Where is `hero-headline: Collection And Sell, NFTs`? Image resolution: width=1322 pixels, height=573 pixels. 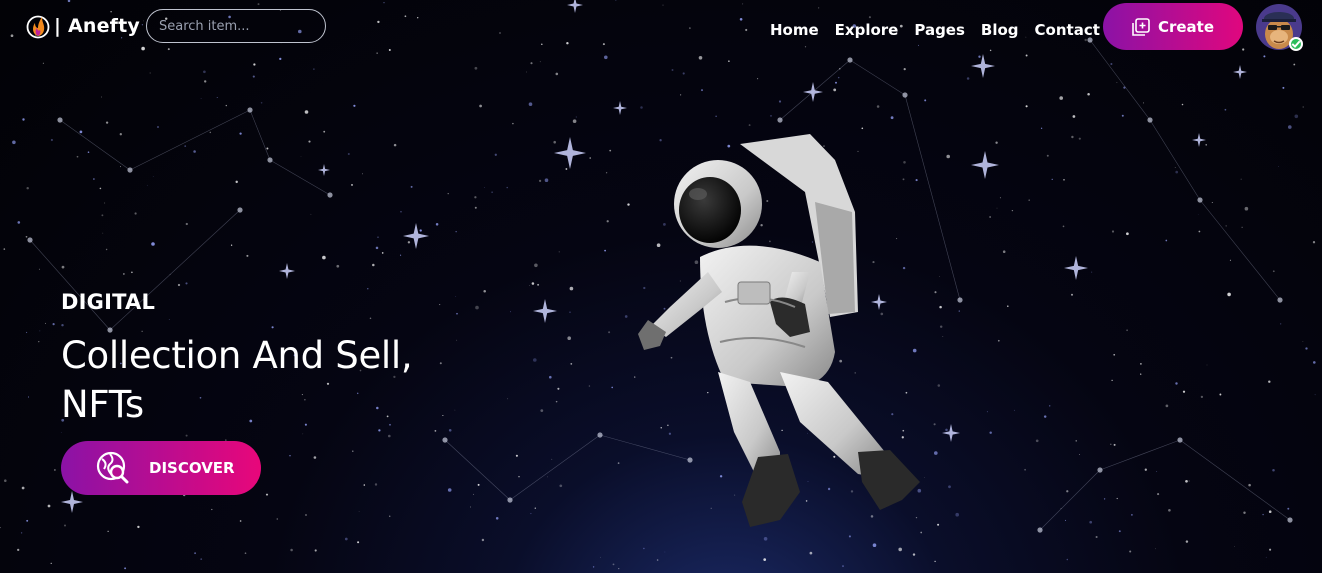
hero-headline: Collection And Sell, NFTs is located at coordinates (237, 380).